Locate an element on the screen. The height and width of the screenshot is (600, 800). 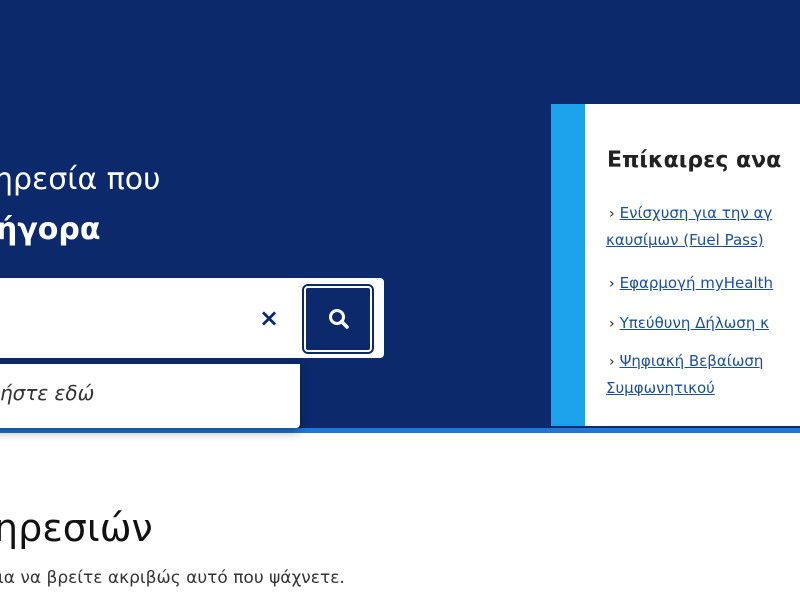
news-item-link: Ενίσχυση για την αγ is located at coordinates (696, 213).